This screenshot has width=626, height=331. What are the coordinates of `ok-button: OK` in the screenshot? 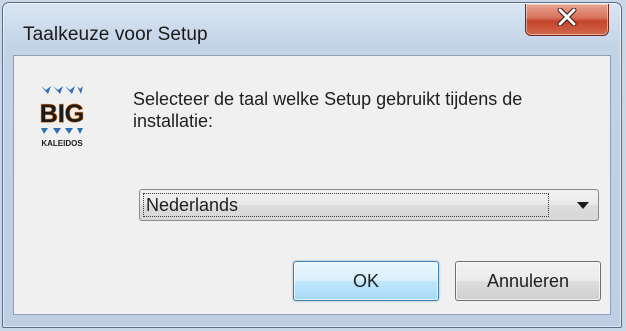 It's located at (366, 281).